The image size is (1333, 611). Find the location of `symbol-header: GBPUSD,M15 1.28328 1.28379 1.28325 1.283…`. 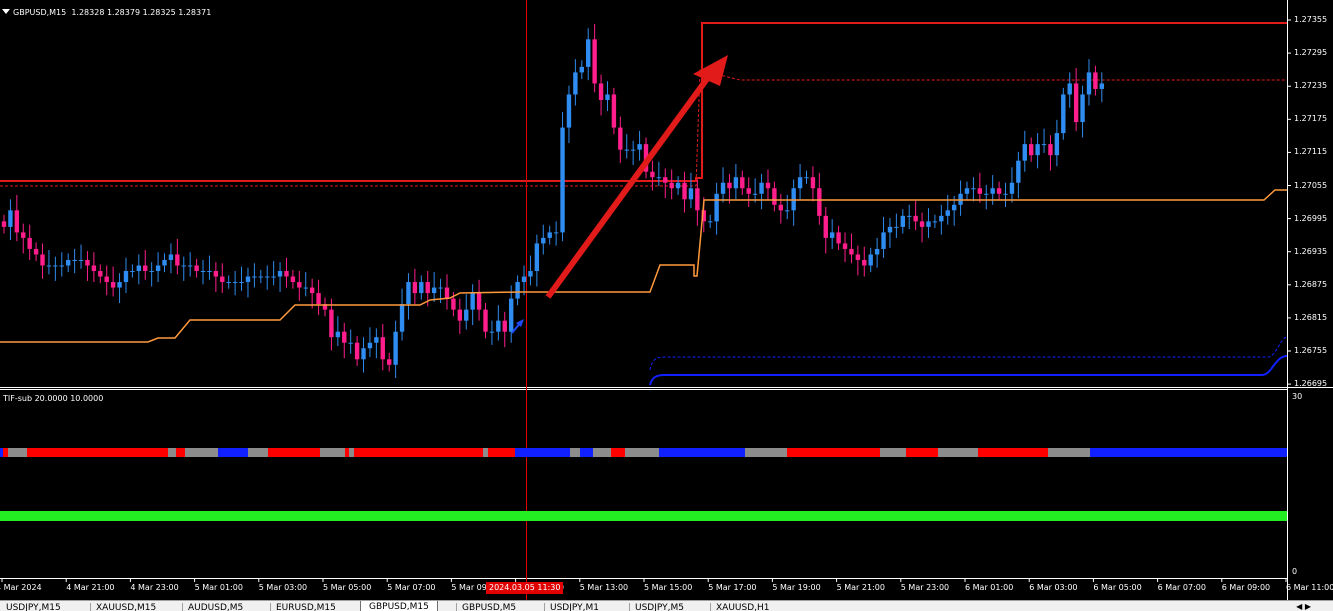

symbol-header: GBPUSD,M15 1.28328 1.28379 1.28325 1.283… is located at coordinates (106, 12).